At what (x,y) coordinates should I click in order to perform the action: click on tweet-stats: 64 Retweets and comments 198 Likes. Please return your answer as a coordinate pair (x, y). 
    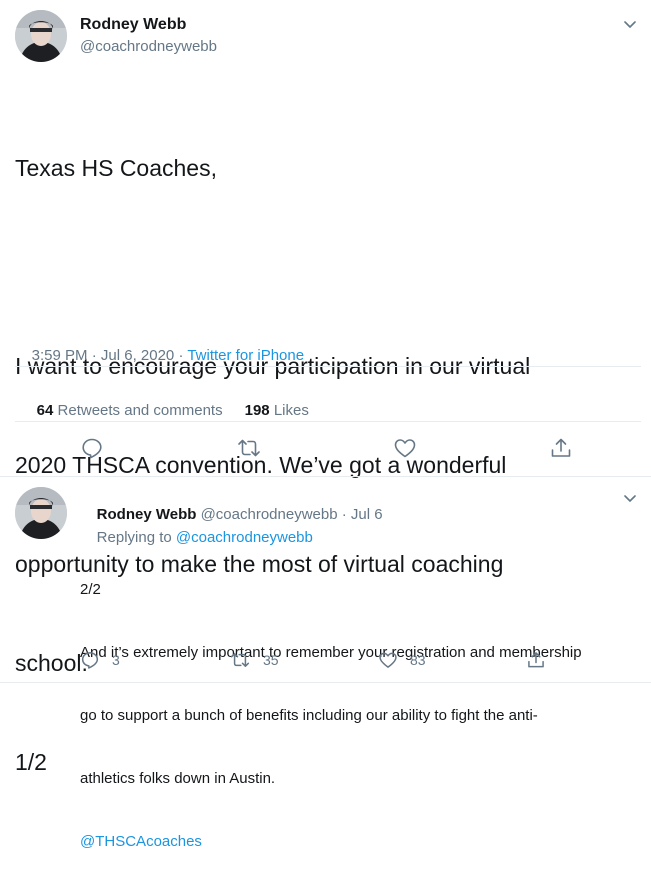
    Looking at the image, I should click on (164, 410).